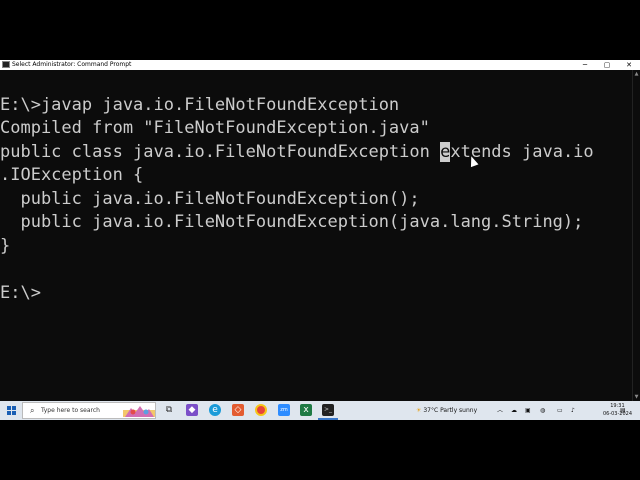  I want to click on search-highlight-icon, so click(139, 411).